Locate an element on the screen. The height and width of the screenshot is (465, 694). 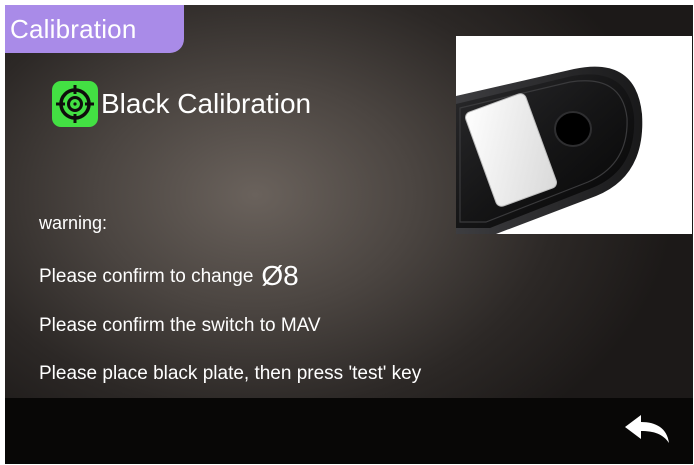
aperture-value: Ø8 is located at coordinates (280, 275).